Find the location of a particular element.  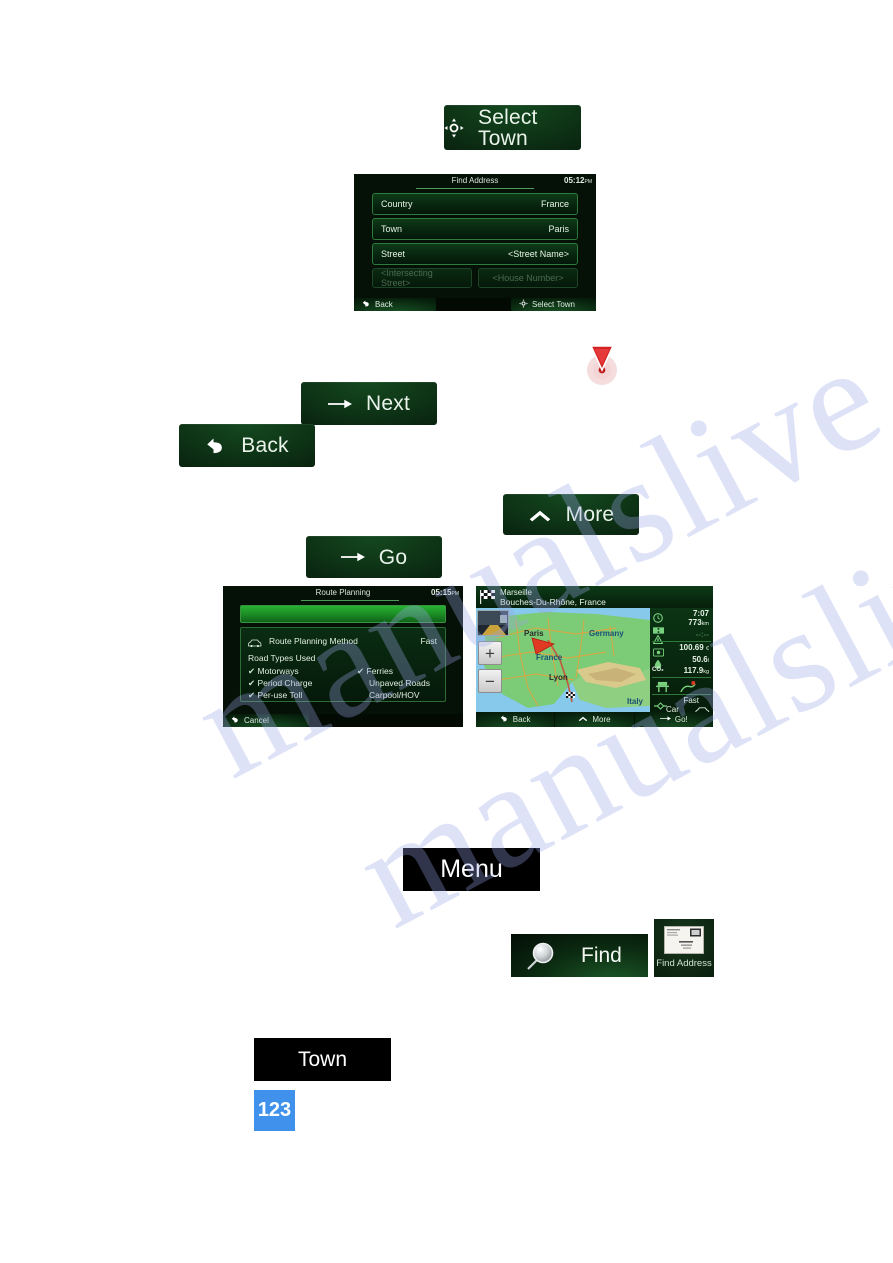

svg-text: France is located at coordinates (549, 657).